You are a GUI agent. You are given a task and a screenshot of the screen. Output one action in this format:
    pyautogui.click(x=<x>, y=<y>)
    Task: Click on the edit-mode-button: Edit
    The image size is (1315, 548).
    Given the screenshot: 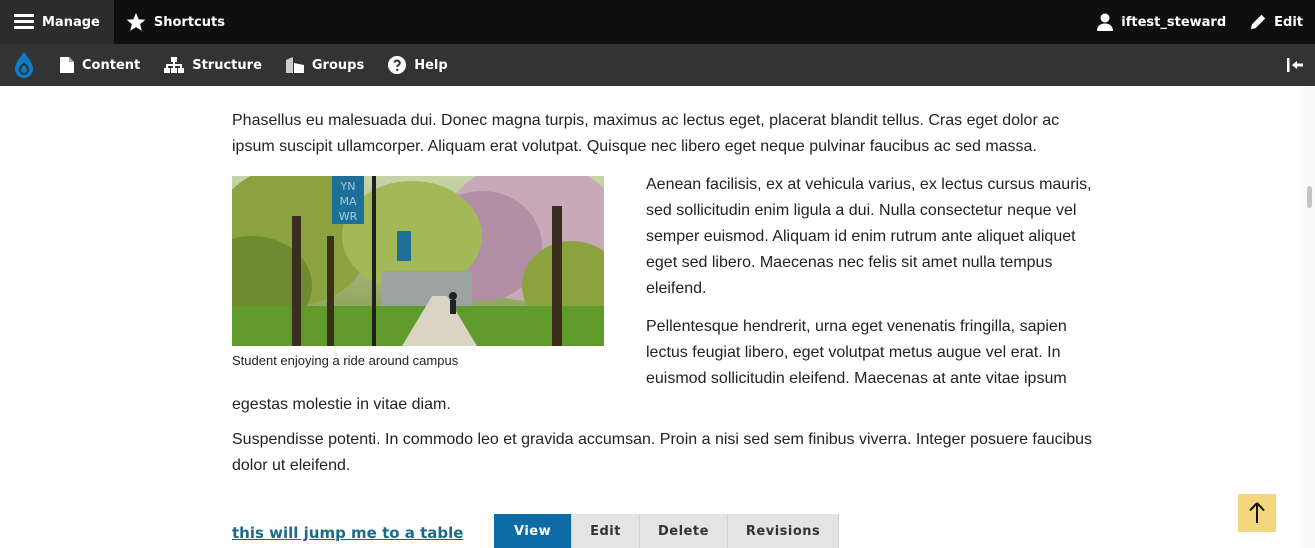 What is the action you would take?
    pyautogui.click(x=1276, y=22)
    